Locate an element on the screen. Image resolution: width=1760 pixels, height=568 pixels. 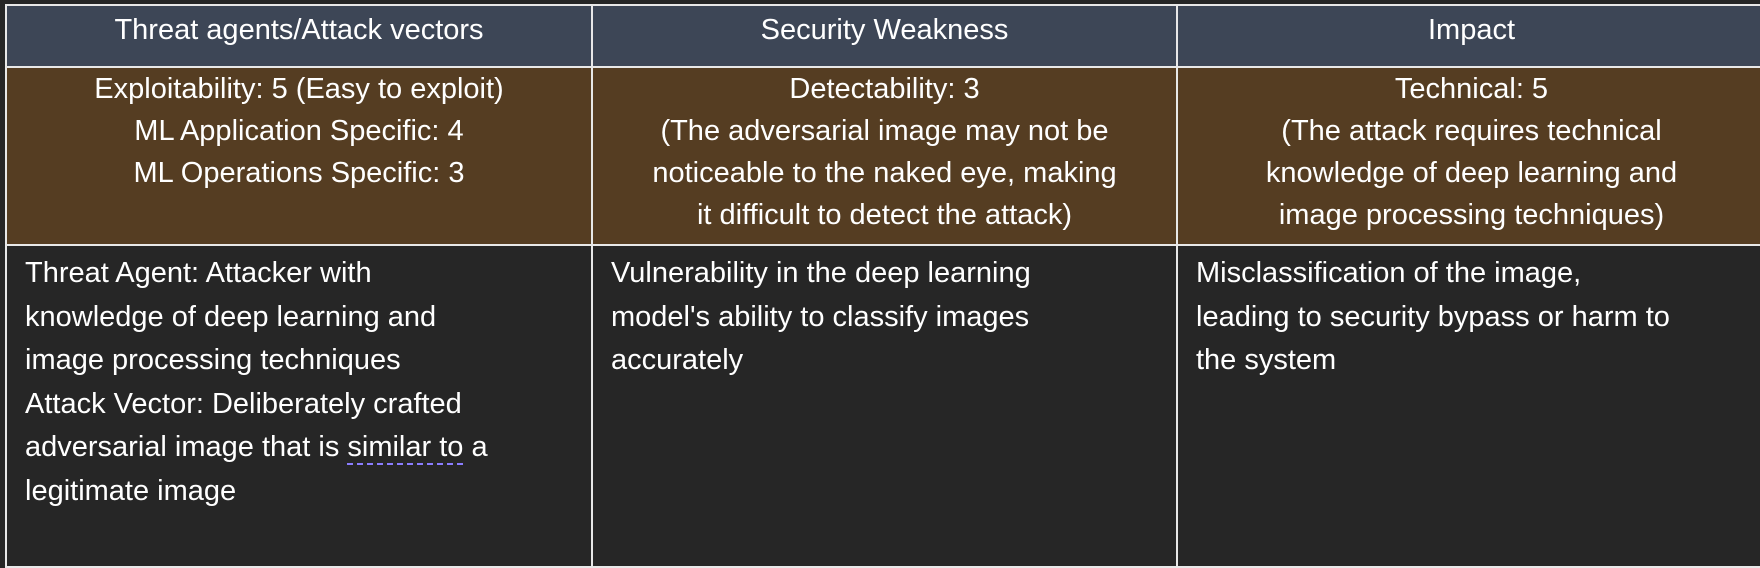
header-security-weakness: Security Weakness is located at coordinates (884, 36).